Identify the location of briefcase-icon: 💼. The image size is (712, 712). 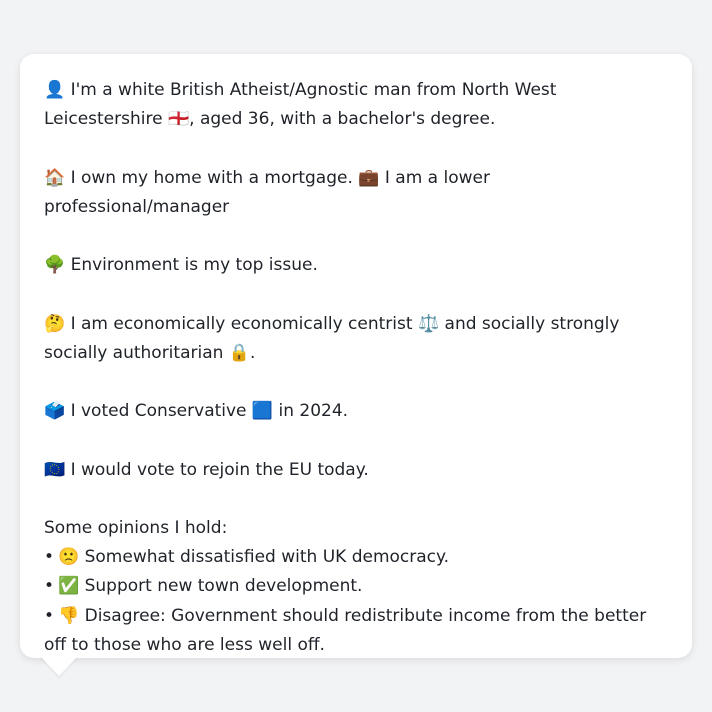
(369, 177).